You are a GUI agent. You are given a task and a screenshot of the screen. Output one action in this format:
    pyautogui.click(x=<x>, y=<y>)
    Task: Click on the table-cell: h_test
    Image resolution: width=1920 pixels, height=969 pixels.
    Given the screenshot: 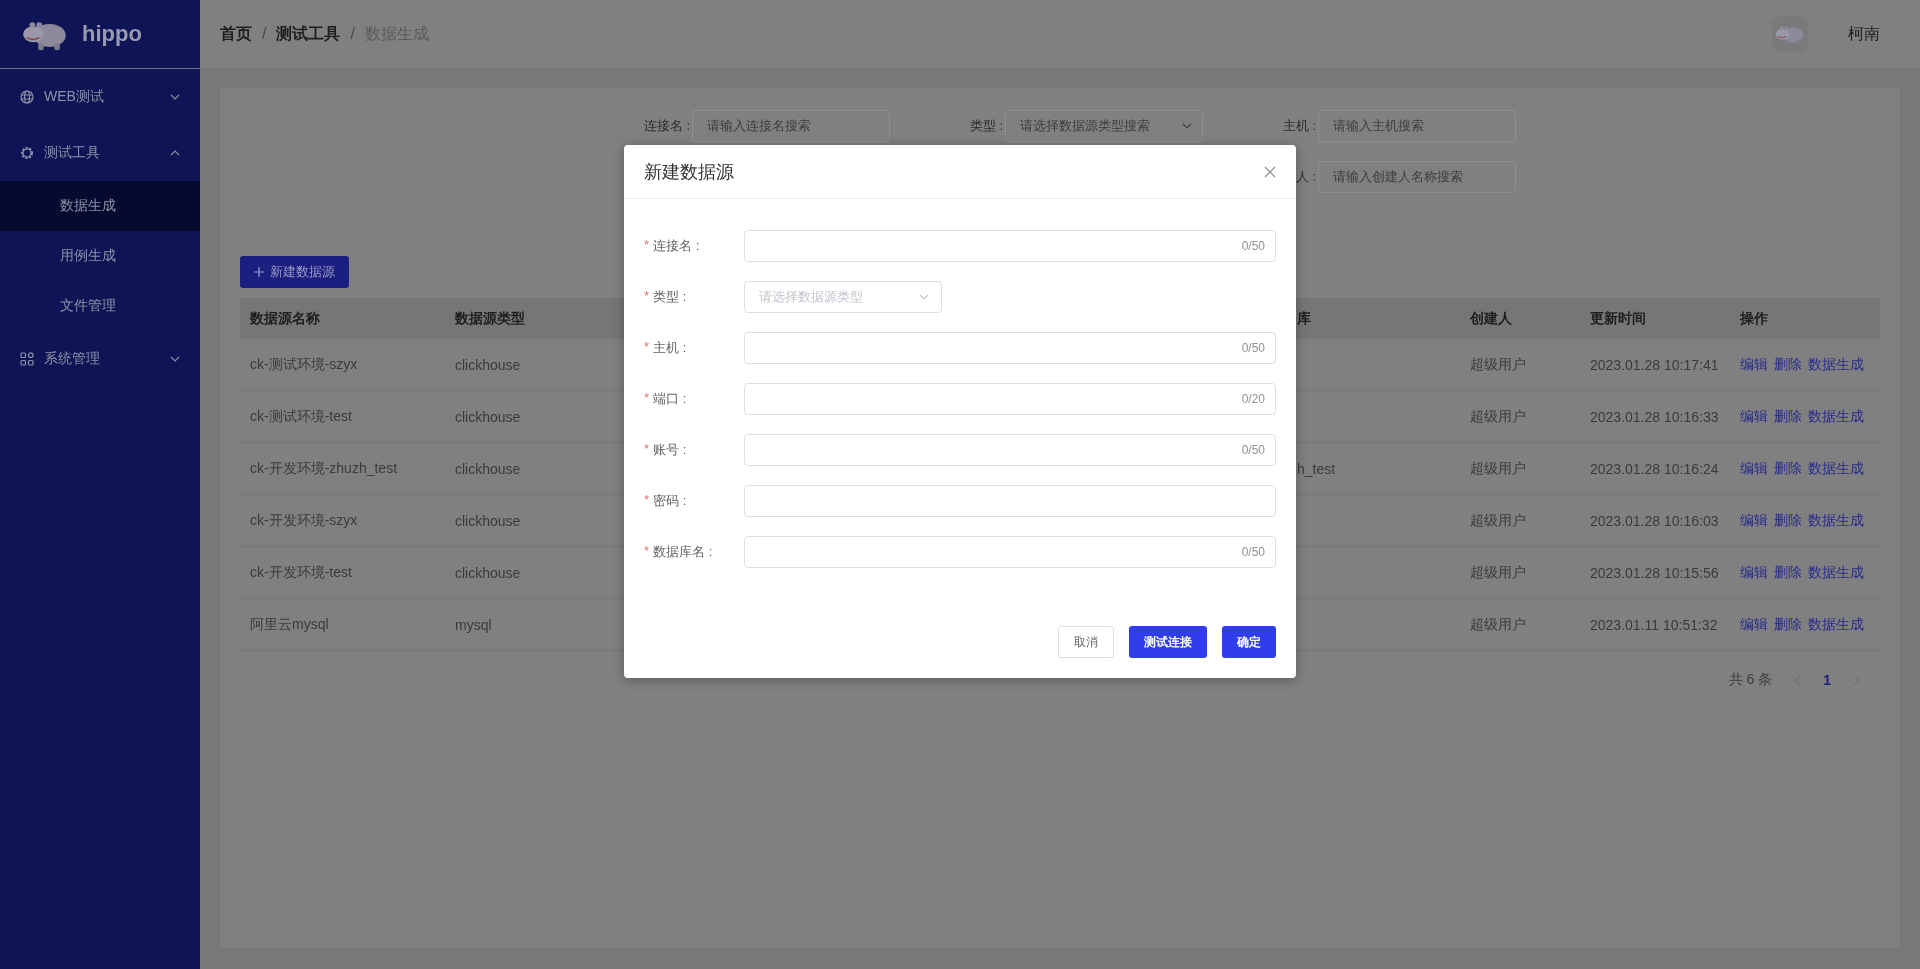 What is the action you would take?
    pyautogui.click(x=1316, y=468)
    